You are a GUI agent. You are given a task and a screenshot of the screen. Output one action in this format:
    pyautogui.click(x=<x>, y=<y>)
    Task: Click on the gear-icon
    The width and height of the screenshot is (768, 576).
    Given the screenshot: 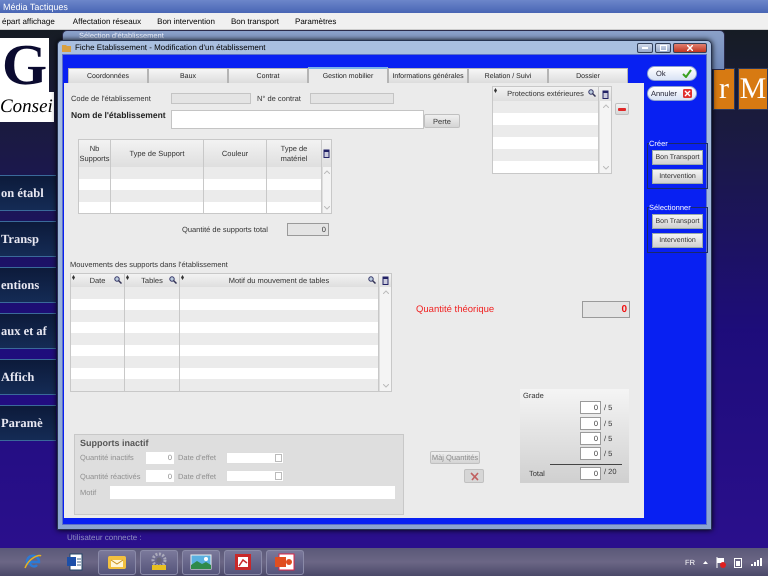 What is the action you would take?
    pyautogui.click(x=159, y=562)
    